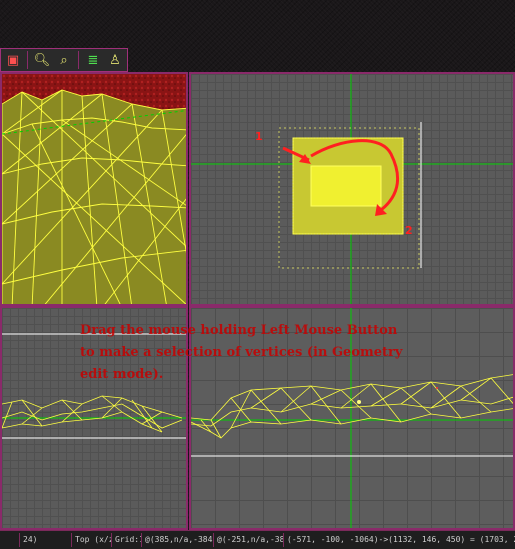 The image size is (515, 549). Describe the element at coordinates (178, 540) in the screenshot. I see `status-position-1: @(385,n/a,-384)` at that location.